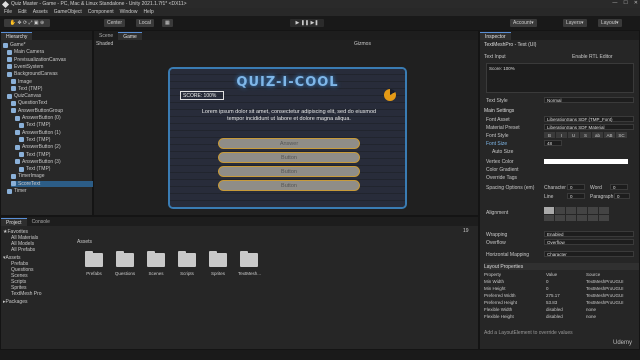 Image resolution: width=640 pixels, height=360 pixels. What do you see at coordinates (589, 119) in the screenshot?
I see `font-asset-field: LiberationSans SDF (TMP_Font)` at bounding box center [589, 119].